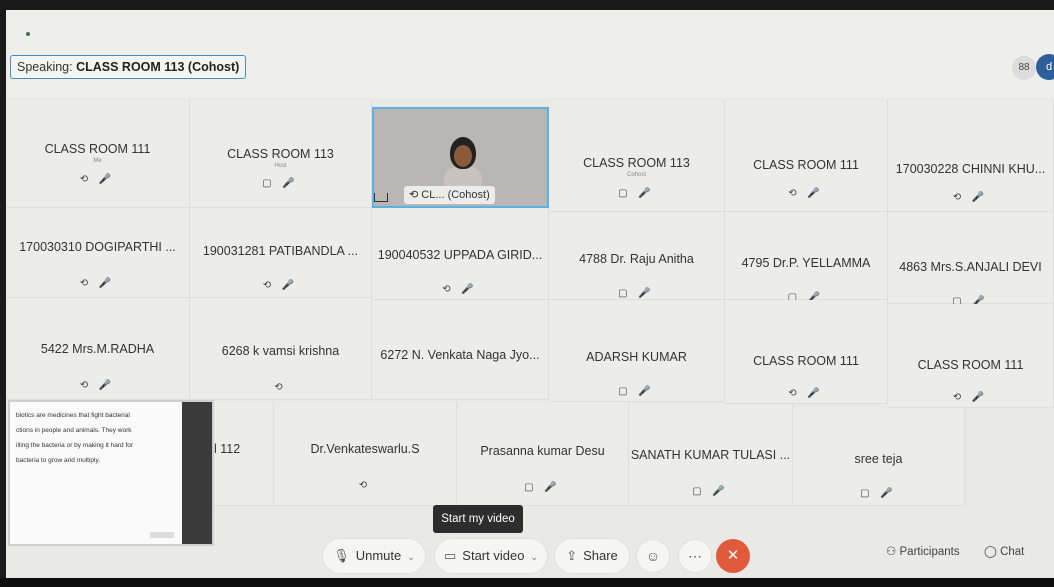  Describe the element at coordinates (971, 156) in the screenshot. I see `participant-tile: 170030228 CHINNI KHU... ⟲ 🎤` at that location.